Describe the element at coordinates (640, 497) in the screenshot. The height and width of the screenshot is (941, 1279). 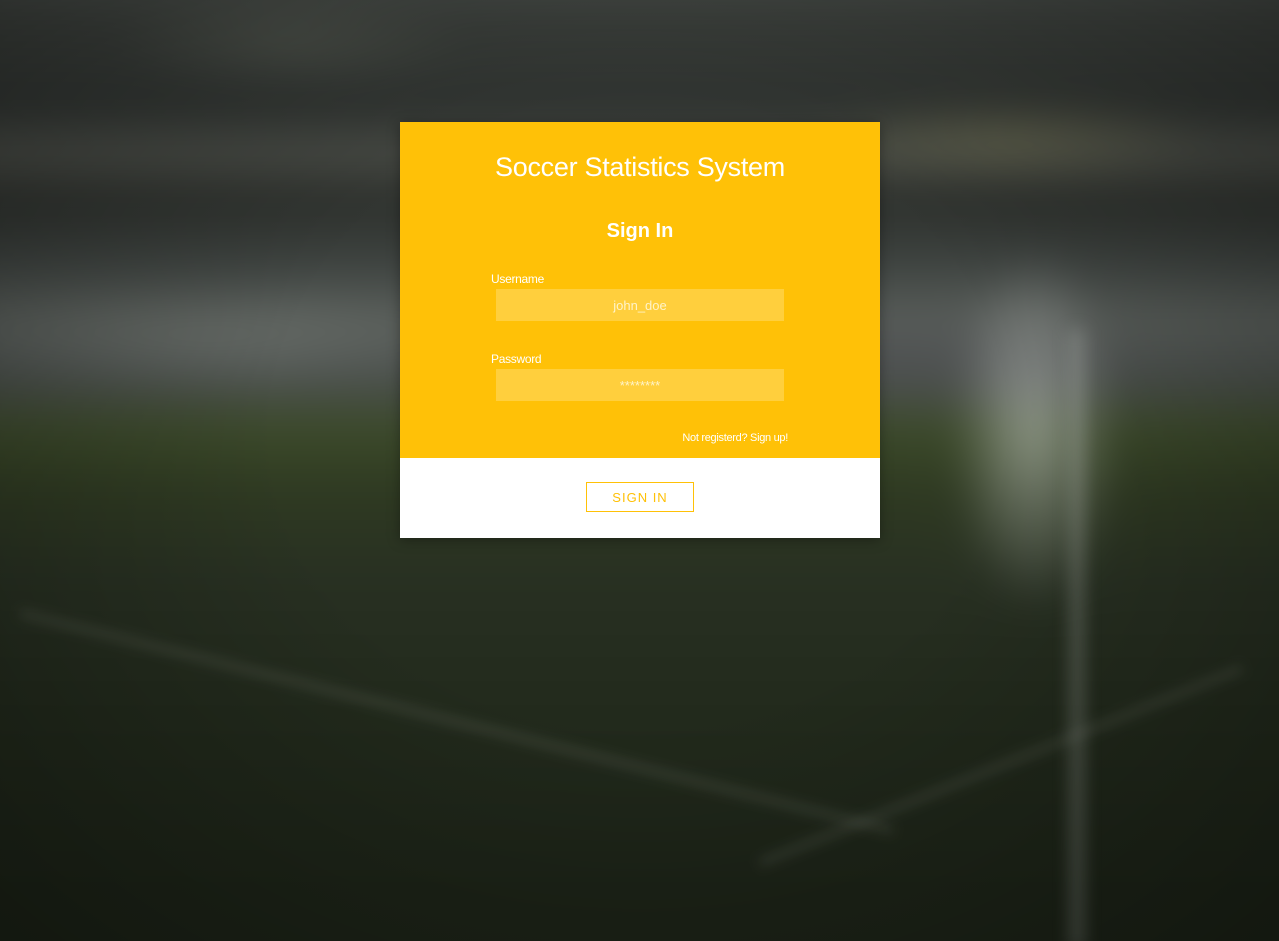
I see `sign-in-button: SIGN IN` at that location.